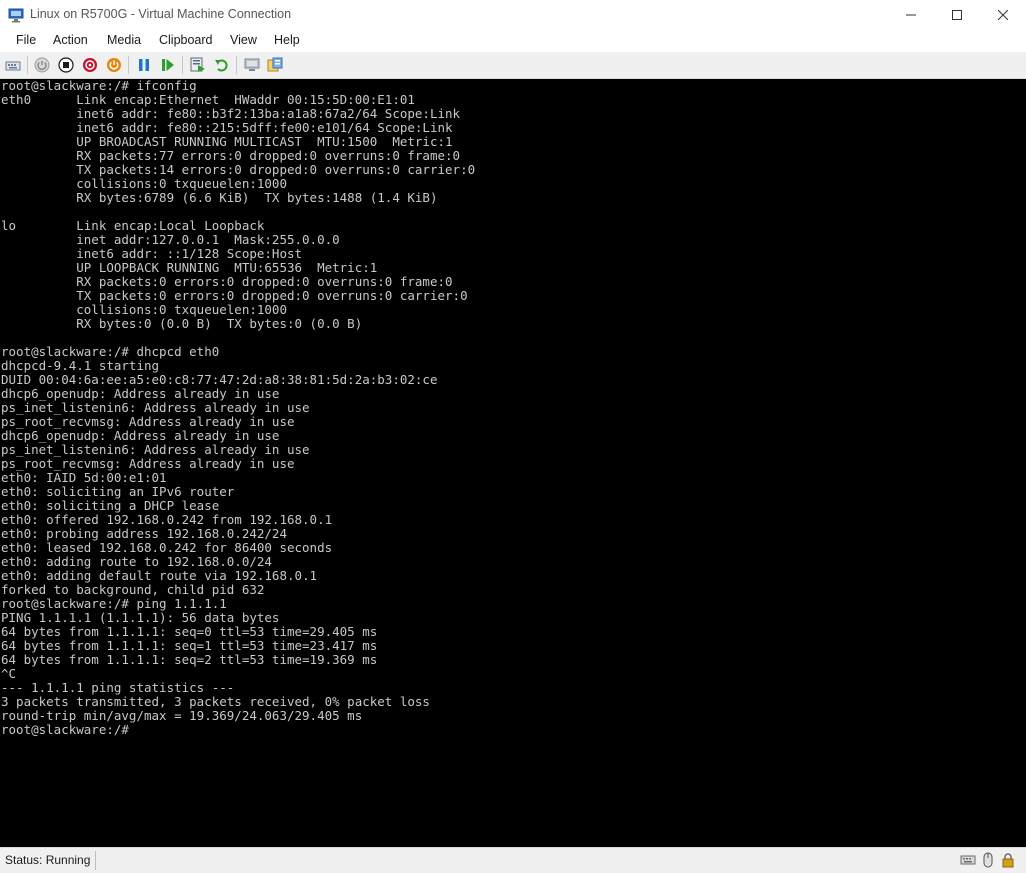 Image resolution: width=1026 pixels, height=873 pixels. I want to click on maximize-button, so click(957, 15).